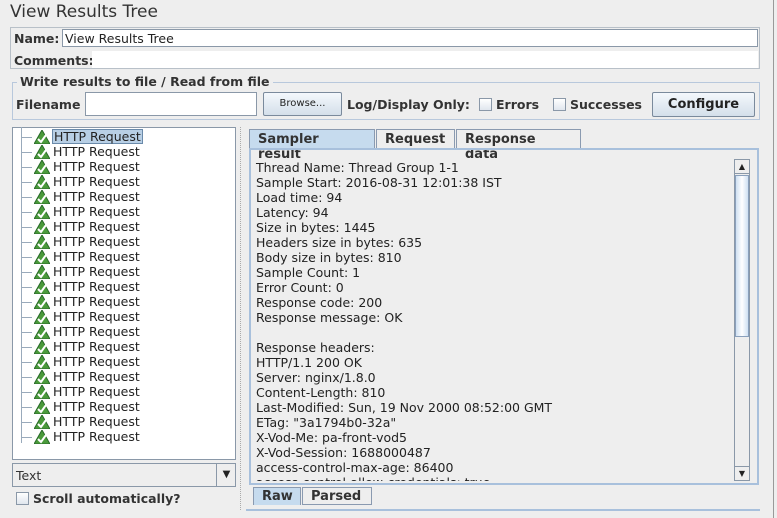 The height and width of the screenshot is (518, 777). I want to click on scroll-auto-checkbox, so click(22, 498).